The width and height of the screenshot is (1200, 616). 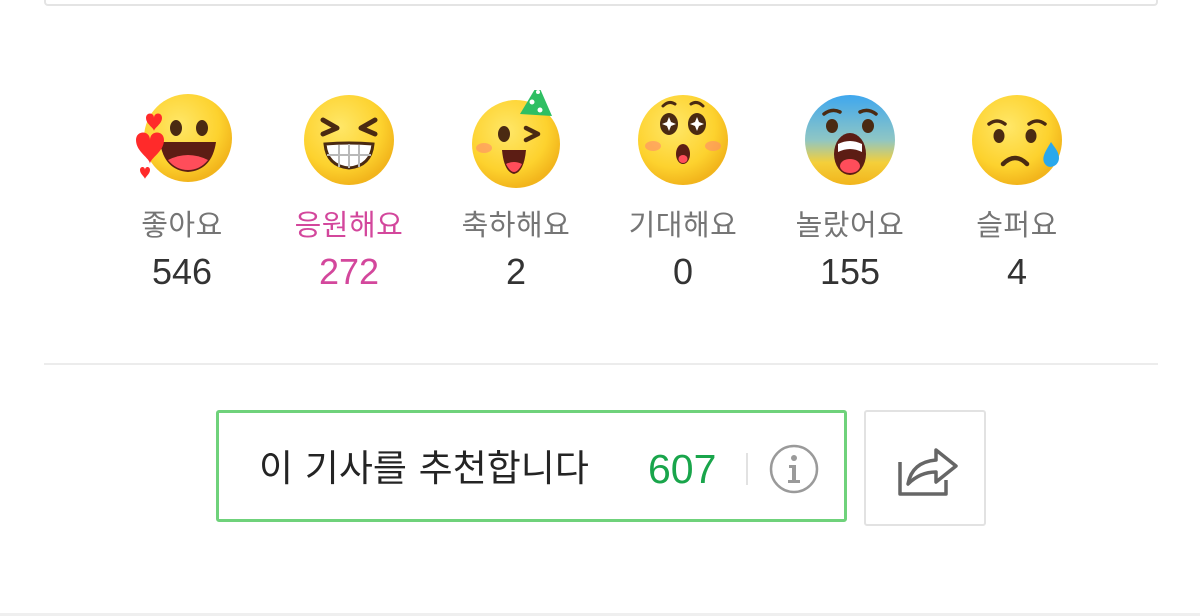 What do you see at coordinates (682, 469) in the screenshot?
I see `recommend-count: 607` at bounding box center [682, 469].